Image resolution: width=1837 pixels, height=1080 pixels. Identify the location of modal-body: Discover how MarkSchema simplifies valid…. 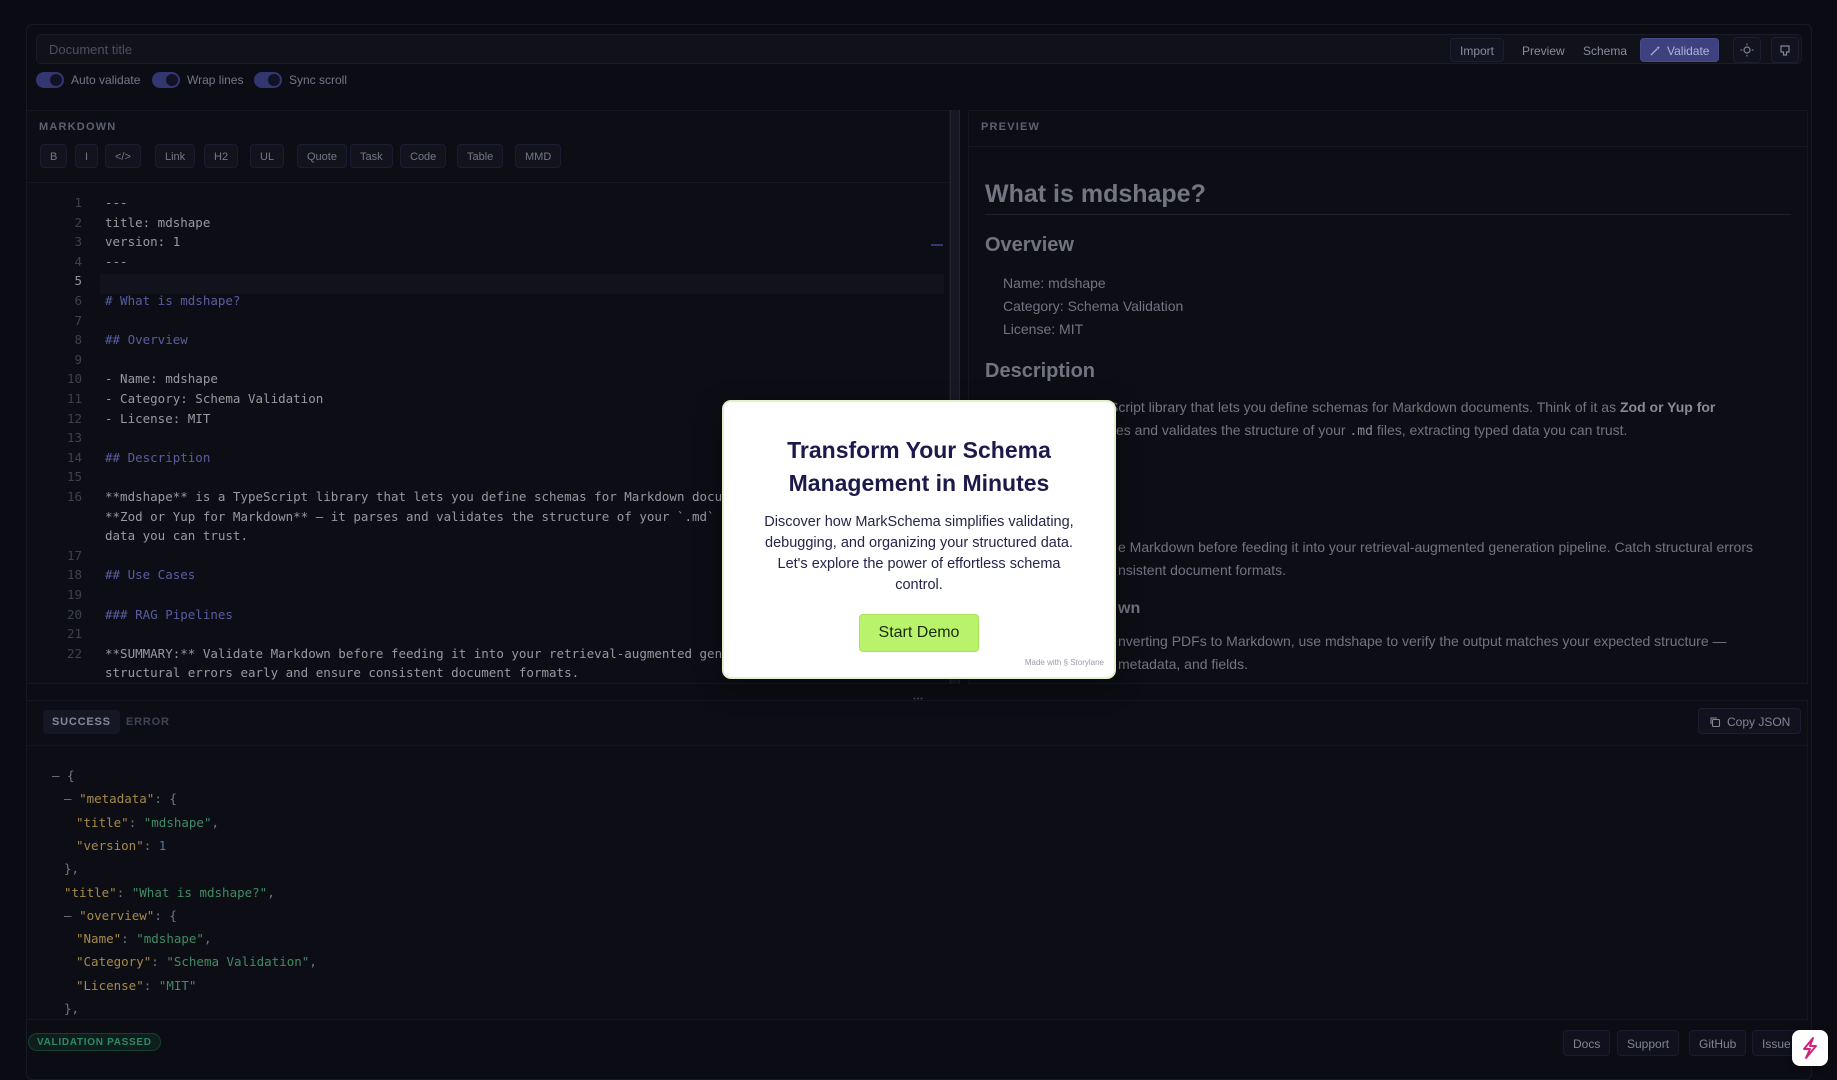
(919, 553).